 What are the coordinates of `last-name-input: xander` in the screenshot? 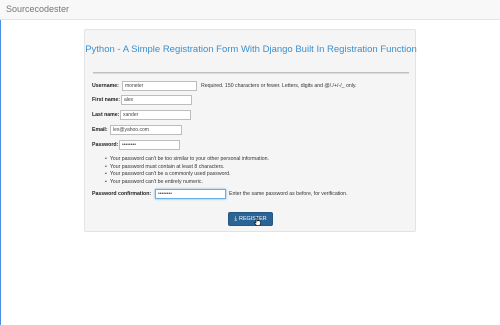 It's located at (155, 115).